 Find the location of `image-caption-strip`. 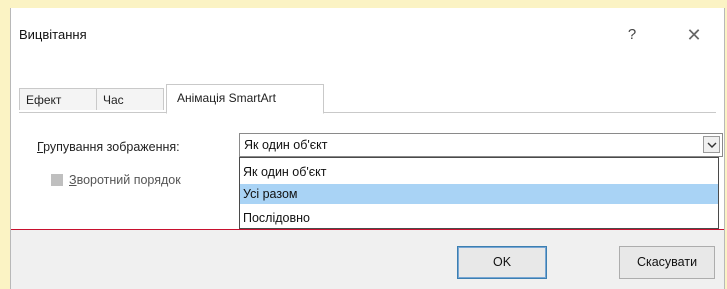

image-caption-strip is located at coordinates (363, 4).